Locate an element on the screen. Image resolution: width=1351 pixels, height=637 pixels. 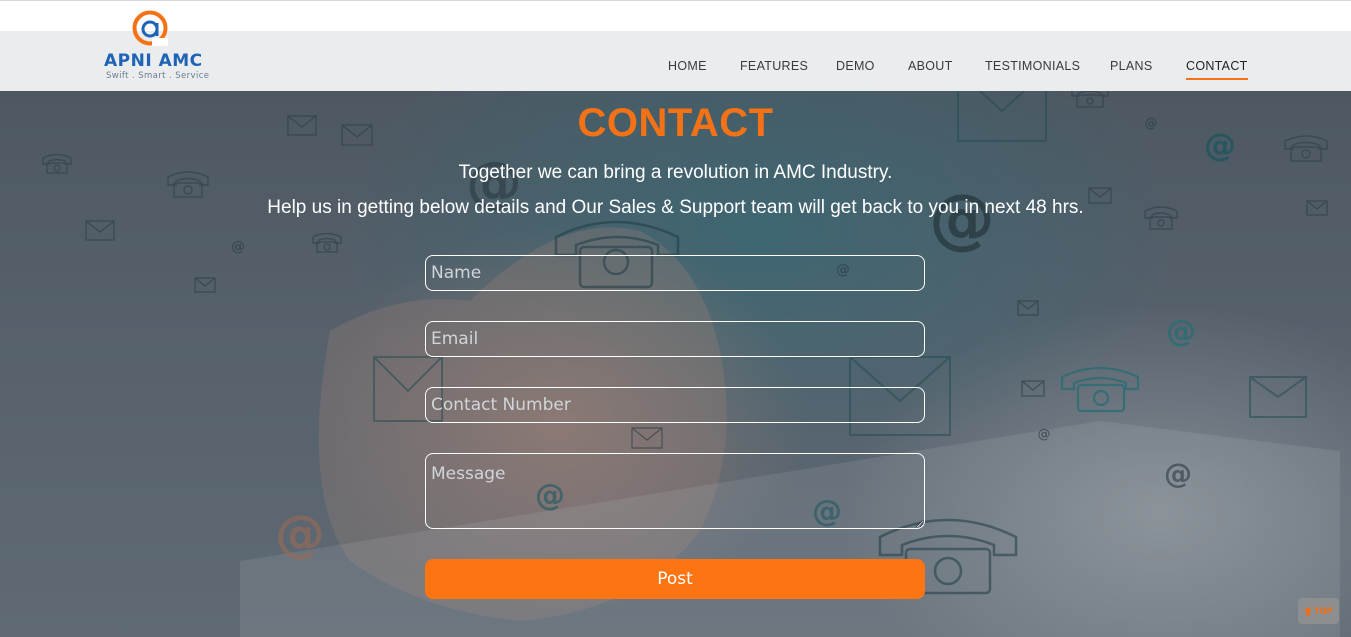
name-input is located at coordinates (675, 273).